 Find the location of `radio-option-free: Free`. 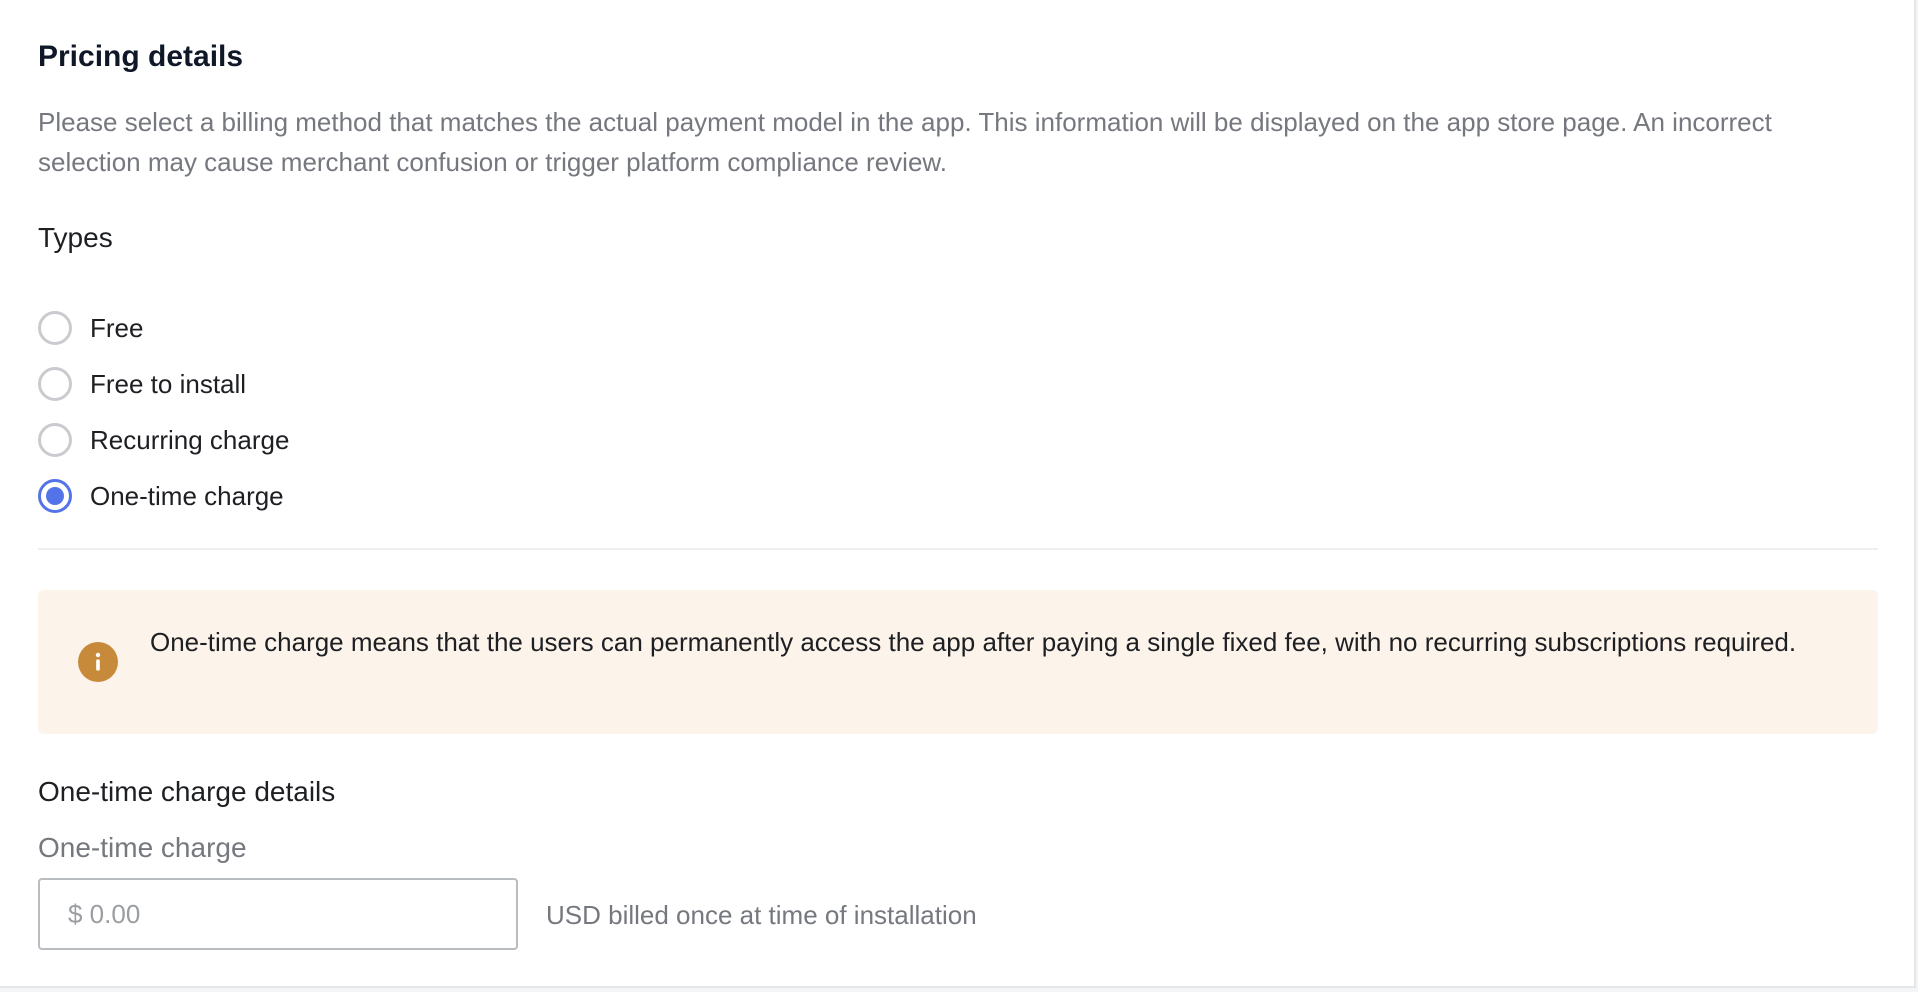

radio-option-free: Free is located at coordinates (163, 328).